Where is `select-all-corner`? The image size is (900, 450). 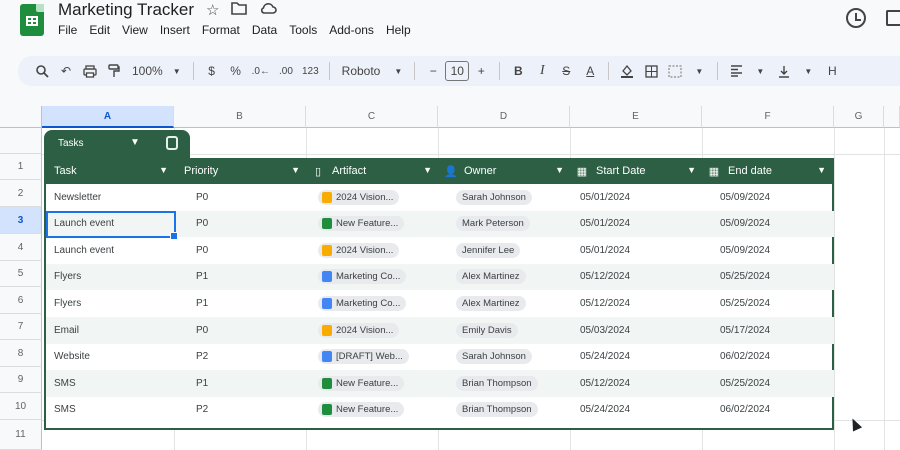 select-all-corner is located at coordinates (21, 117).